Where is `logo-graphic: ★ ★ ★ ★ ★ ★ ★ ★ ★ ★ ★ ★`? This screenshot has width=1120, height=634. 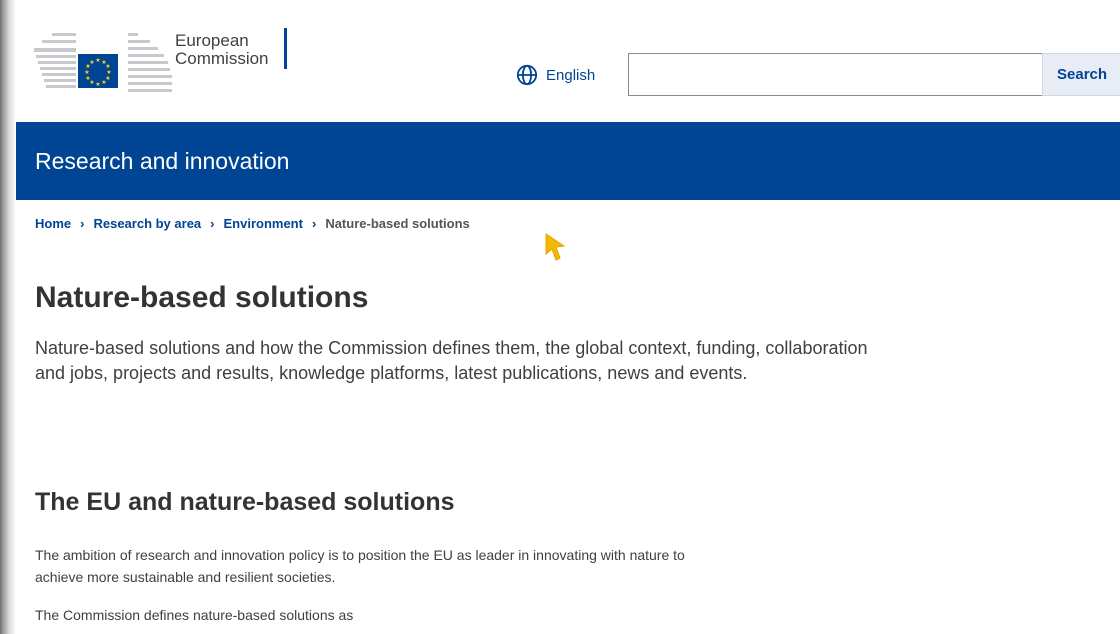
logo-graphic: ★ ★ ★ ★ ★ ★ ★ ★ ★ ★ ★ ★ is located at coordinates (103, 62).